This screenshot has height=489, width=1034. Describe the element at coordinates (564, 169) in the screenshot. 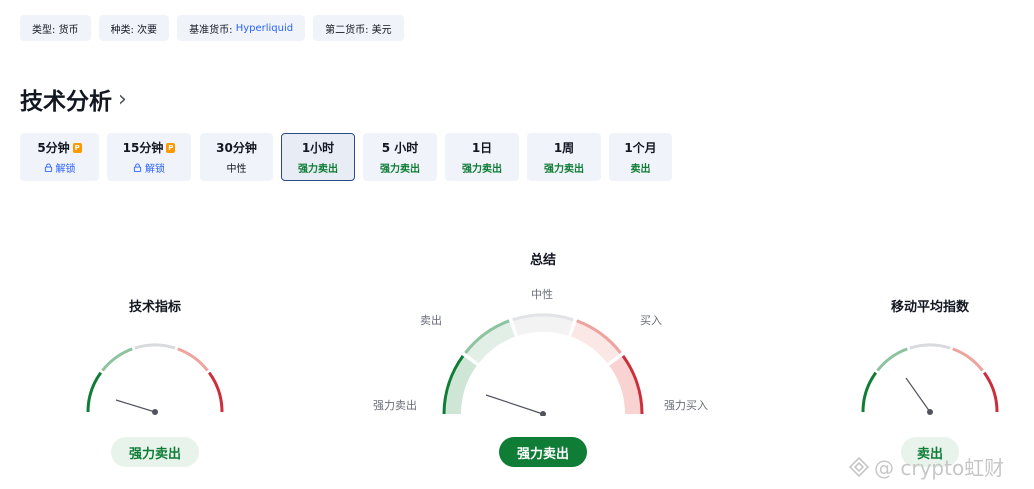

I see `tab-1w-status: 强力卖出` at that location.